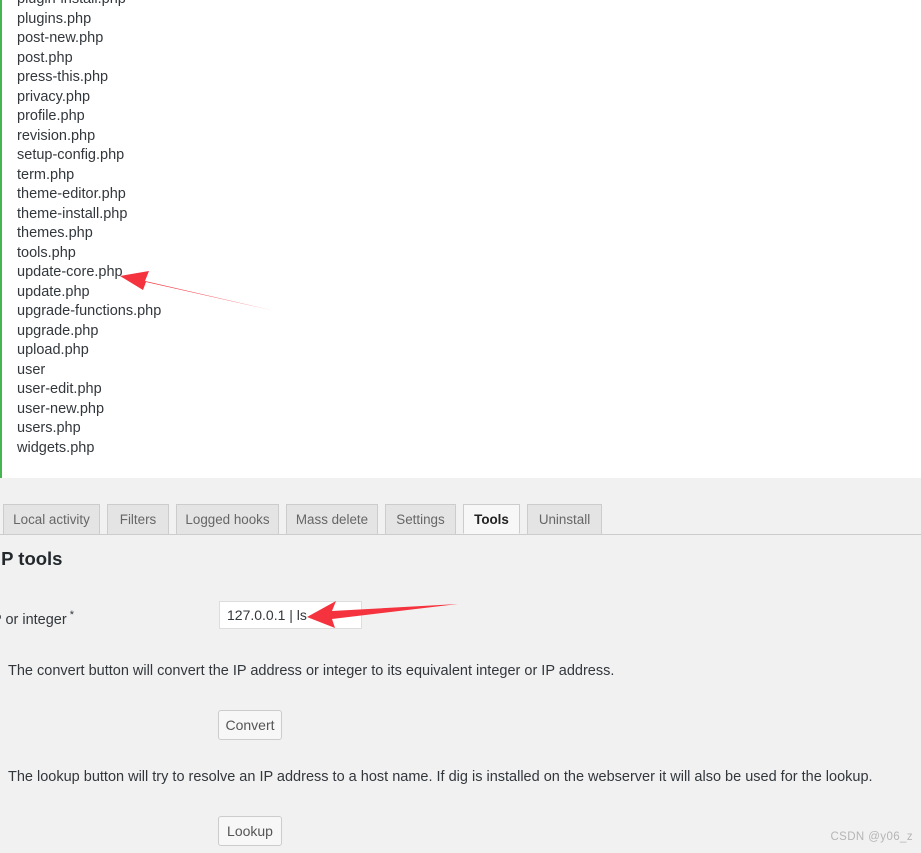  Describe the element at coordinates (461, 156) in the screenshot. I see `file-list-item: setup-config.php` at that location.